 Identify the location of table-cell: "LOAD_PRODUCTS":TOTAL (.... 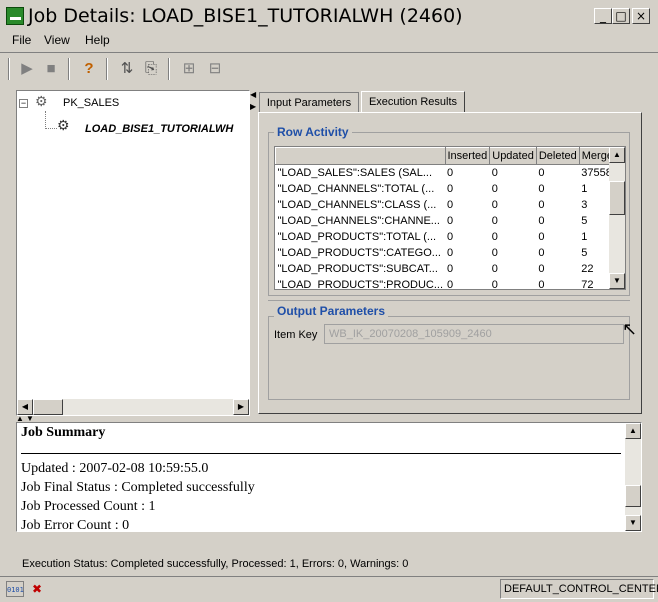
(357, 237).